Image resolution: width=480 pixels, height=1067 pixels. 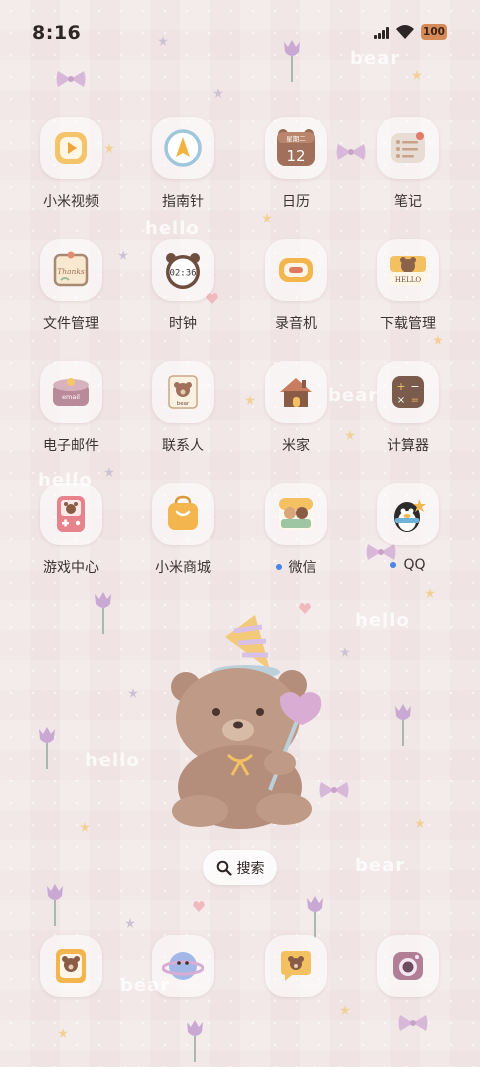 I want to click on app-label: 微信, so click(x=296, y=567).